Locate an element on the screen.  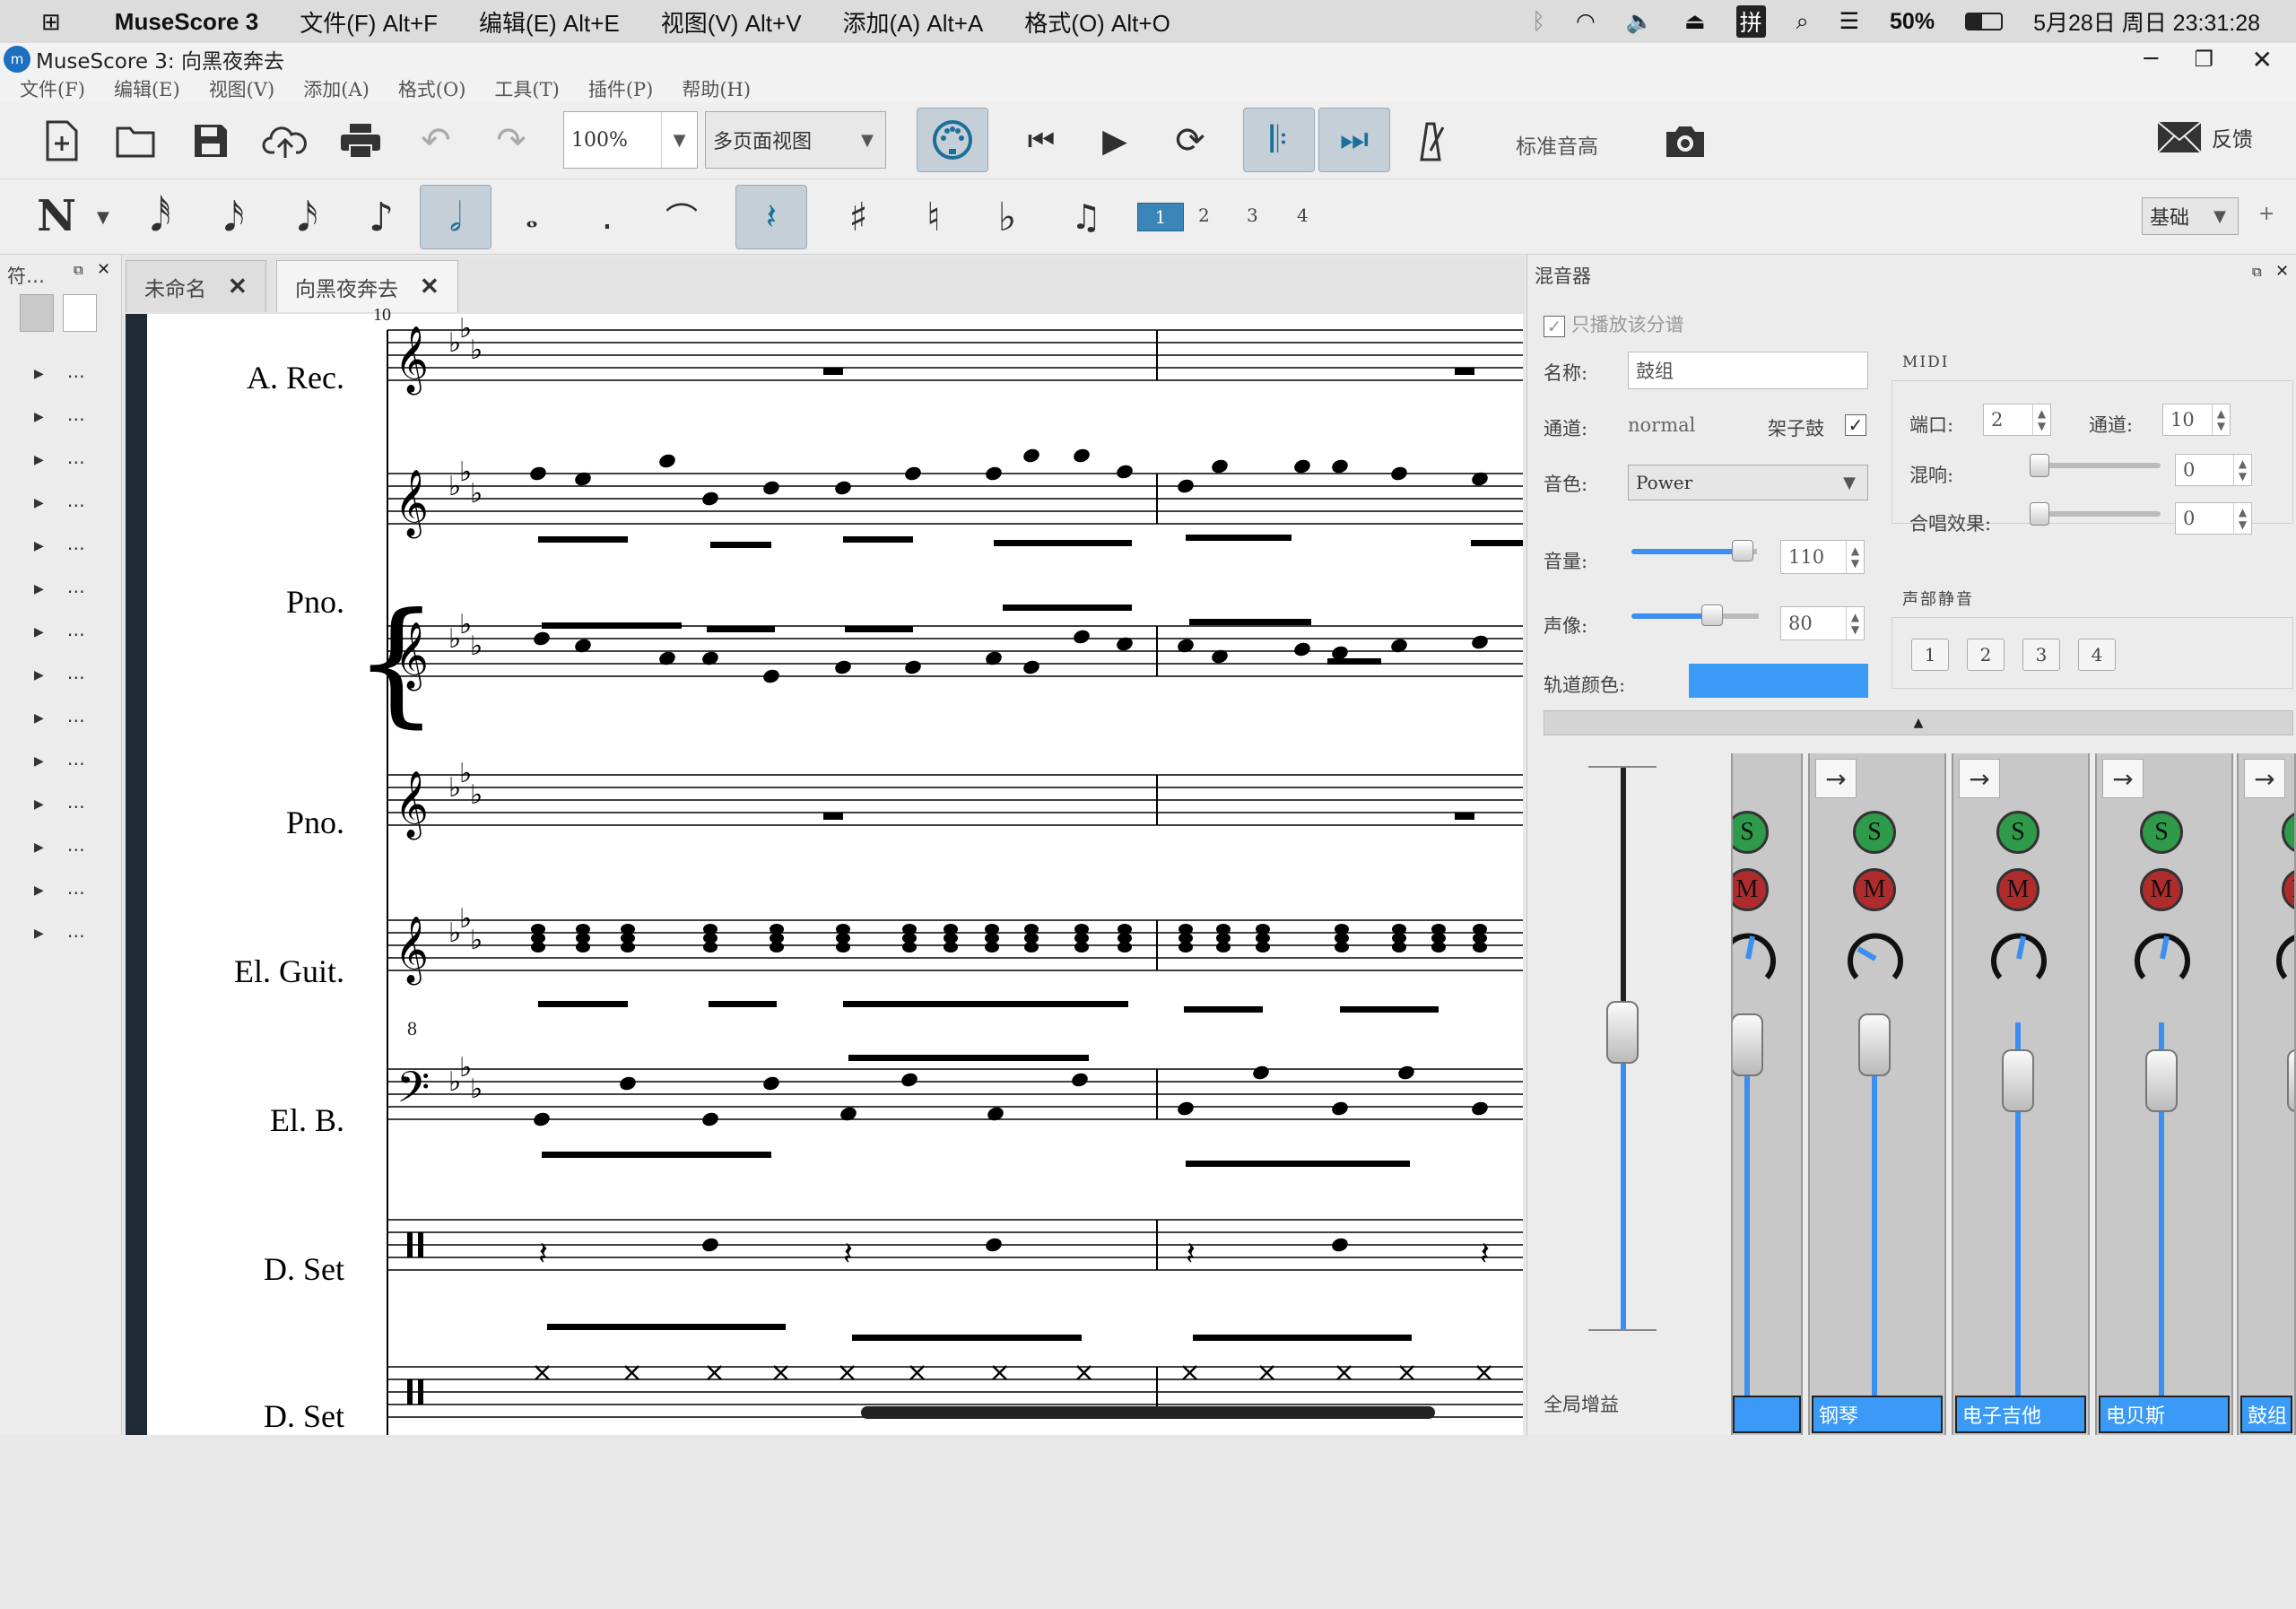
pan-spinbox: 80 ▲ ▼ is located at coordinates (1822, 623).